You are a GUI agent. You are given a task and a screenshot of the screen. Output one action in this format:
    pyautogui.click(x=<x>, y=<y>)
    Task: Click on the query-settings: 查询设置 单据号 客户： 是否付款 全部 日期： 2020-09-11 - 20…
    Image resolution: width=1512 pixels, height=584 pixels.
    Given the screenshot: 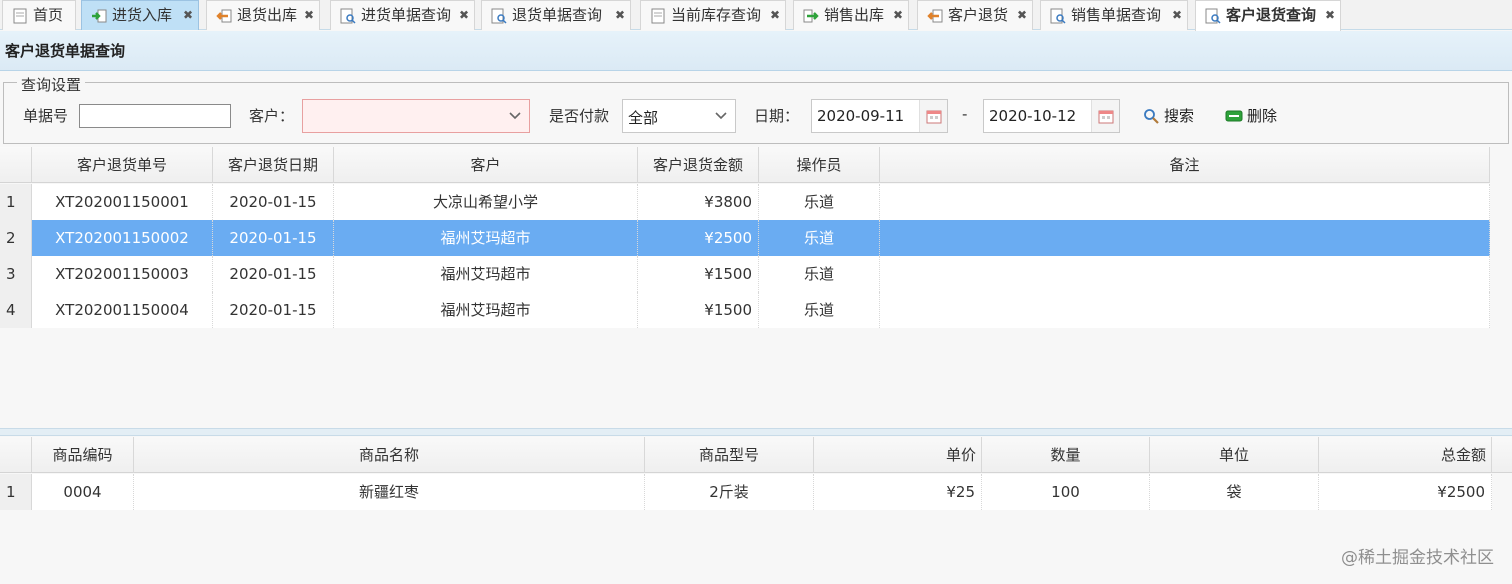 What is the action you would take?
    pyautogui.click(x=756, y=109)
    